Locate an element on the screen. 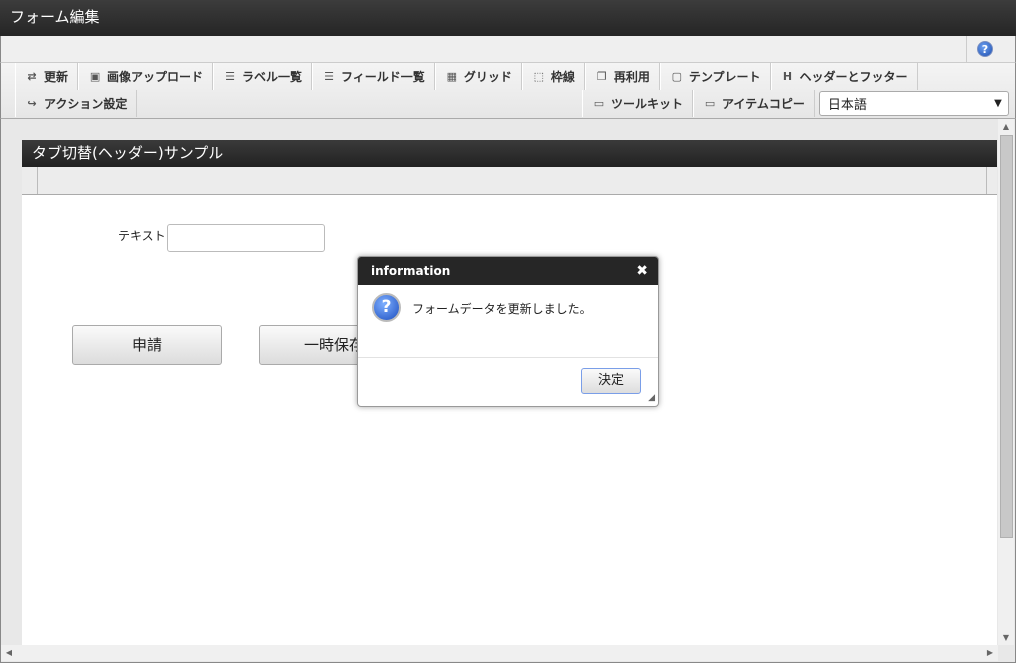 This screenshot has width=1016, height=663. toolbar-button-label: アクション設定 is located at coordinates (86, 104).